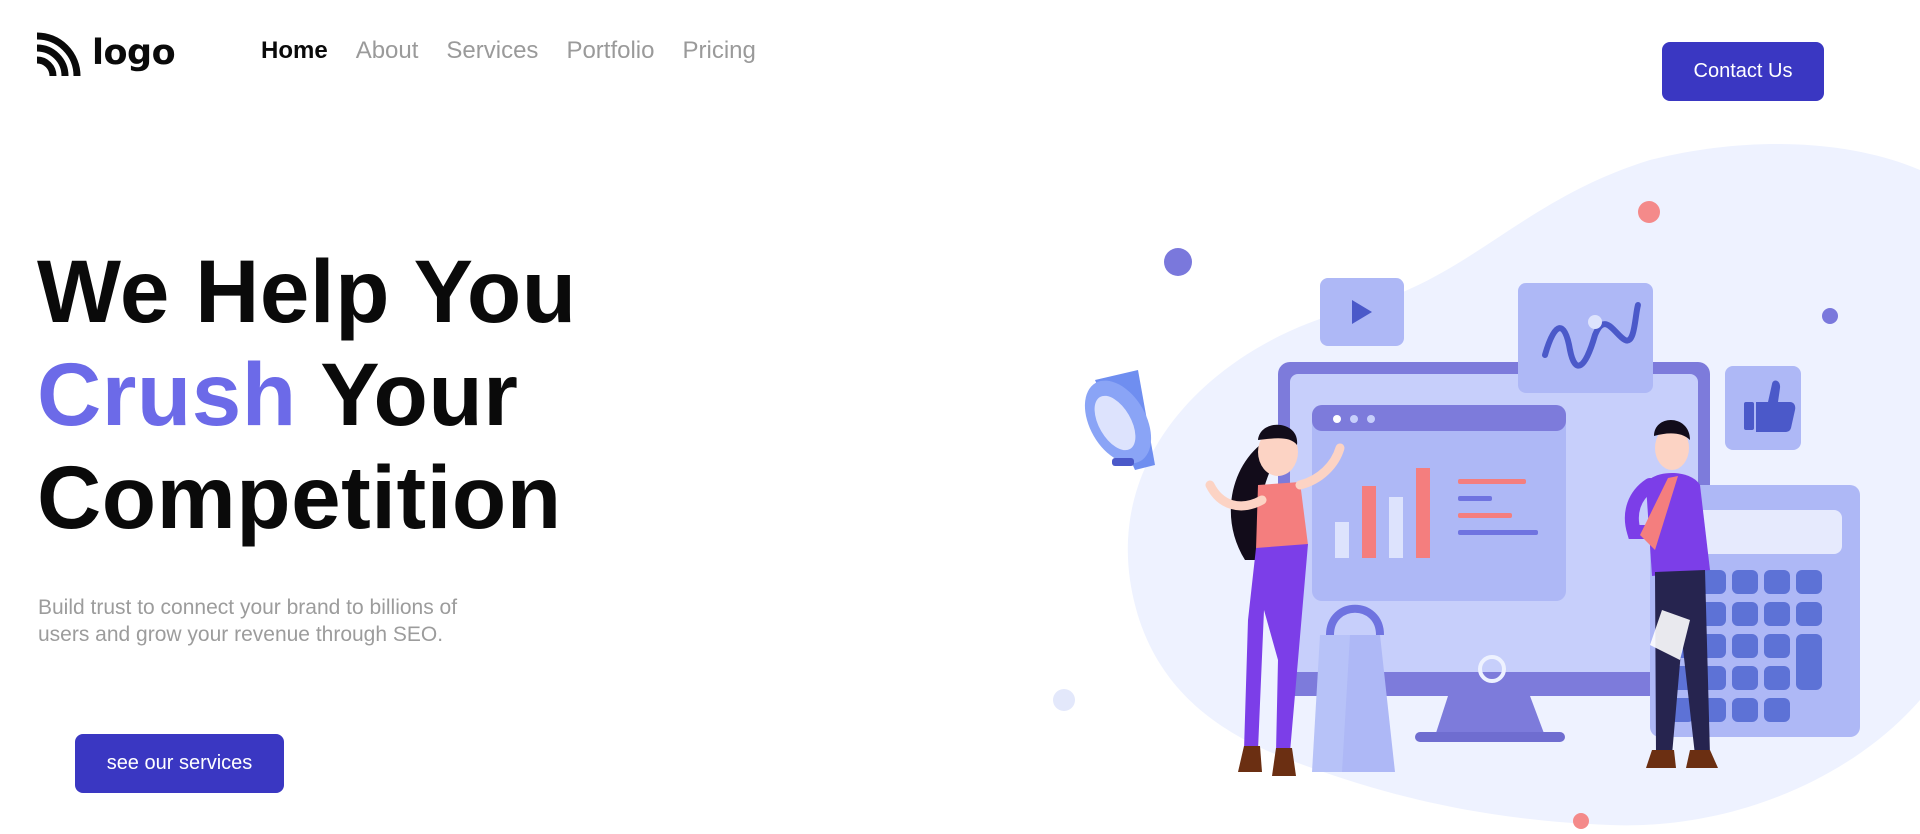  I want to click on nav-item-portfolio: Portfolio, so click(610, 51).